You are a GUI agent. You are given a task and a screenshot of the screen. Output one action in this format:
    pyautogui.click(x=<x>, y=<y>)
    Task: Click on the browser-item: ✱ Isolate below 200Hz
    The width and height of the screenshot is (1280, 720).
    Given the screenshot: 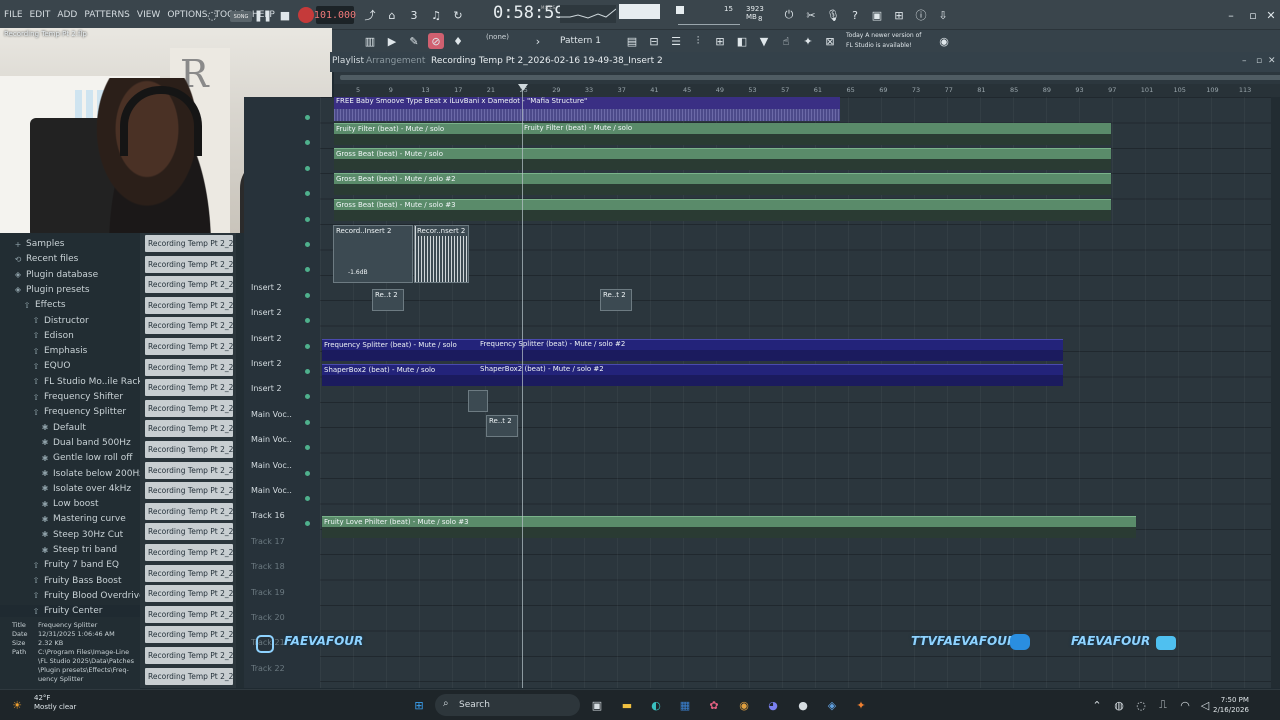 What is the action you would take?
    pyautogui.click(x=72, y=474)
    